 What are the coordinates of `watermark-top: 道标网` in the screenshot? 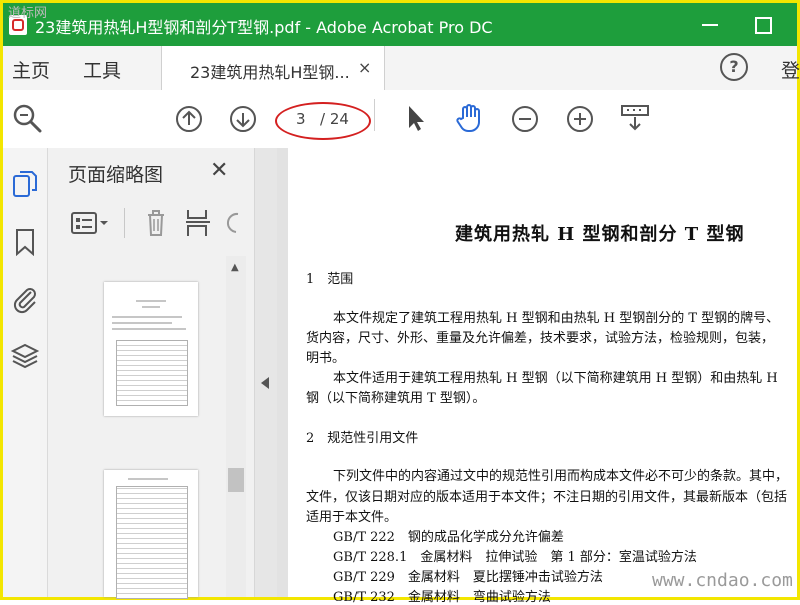 It's located at (28, 13).